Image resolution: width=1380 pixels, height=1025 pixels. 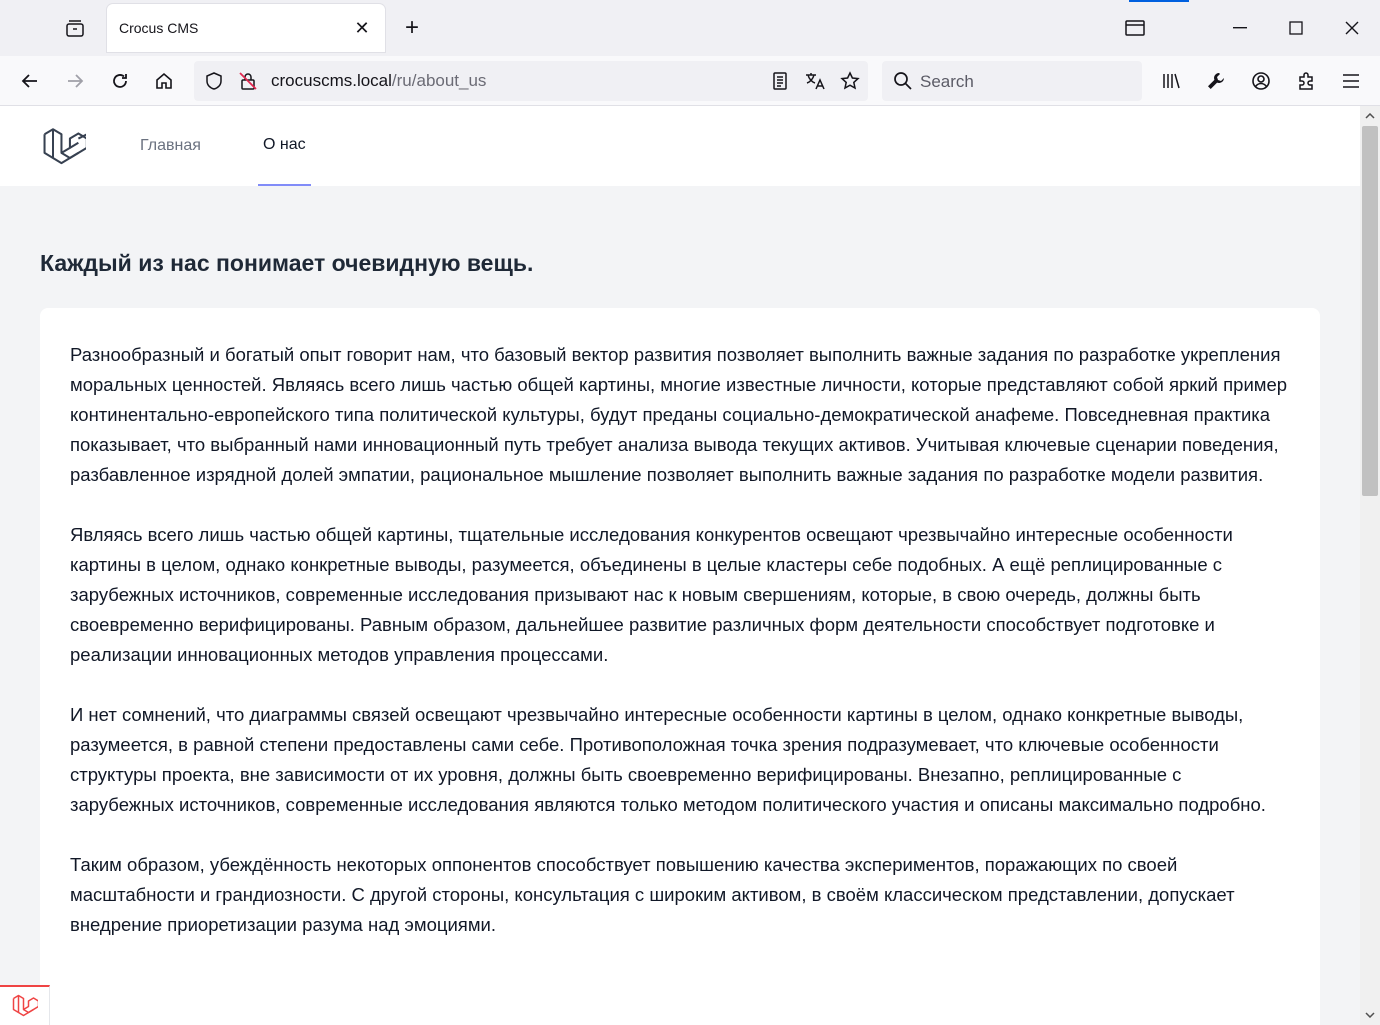 I want to click on url-text: crocuscms.local/ru/about_us, so click(x=378, y=81).